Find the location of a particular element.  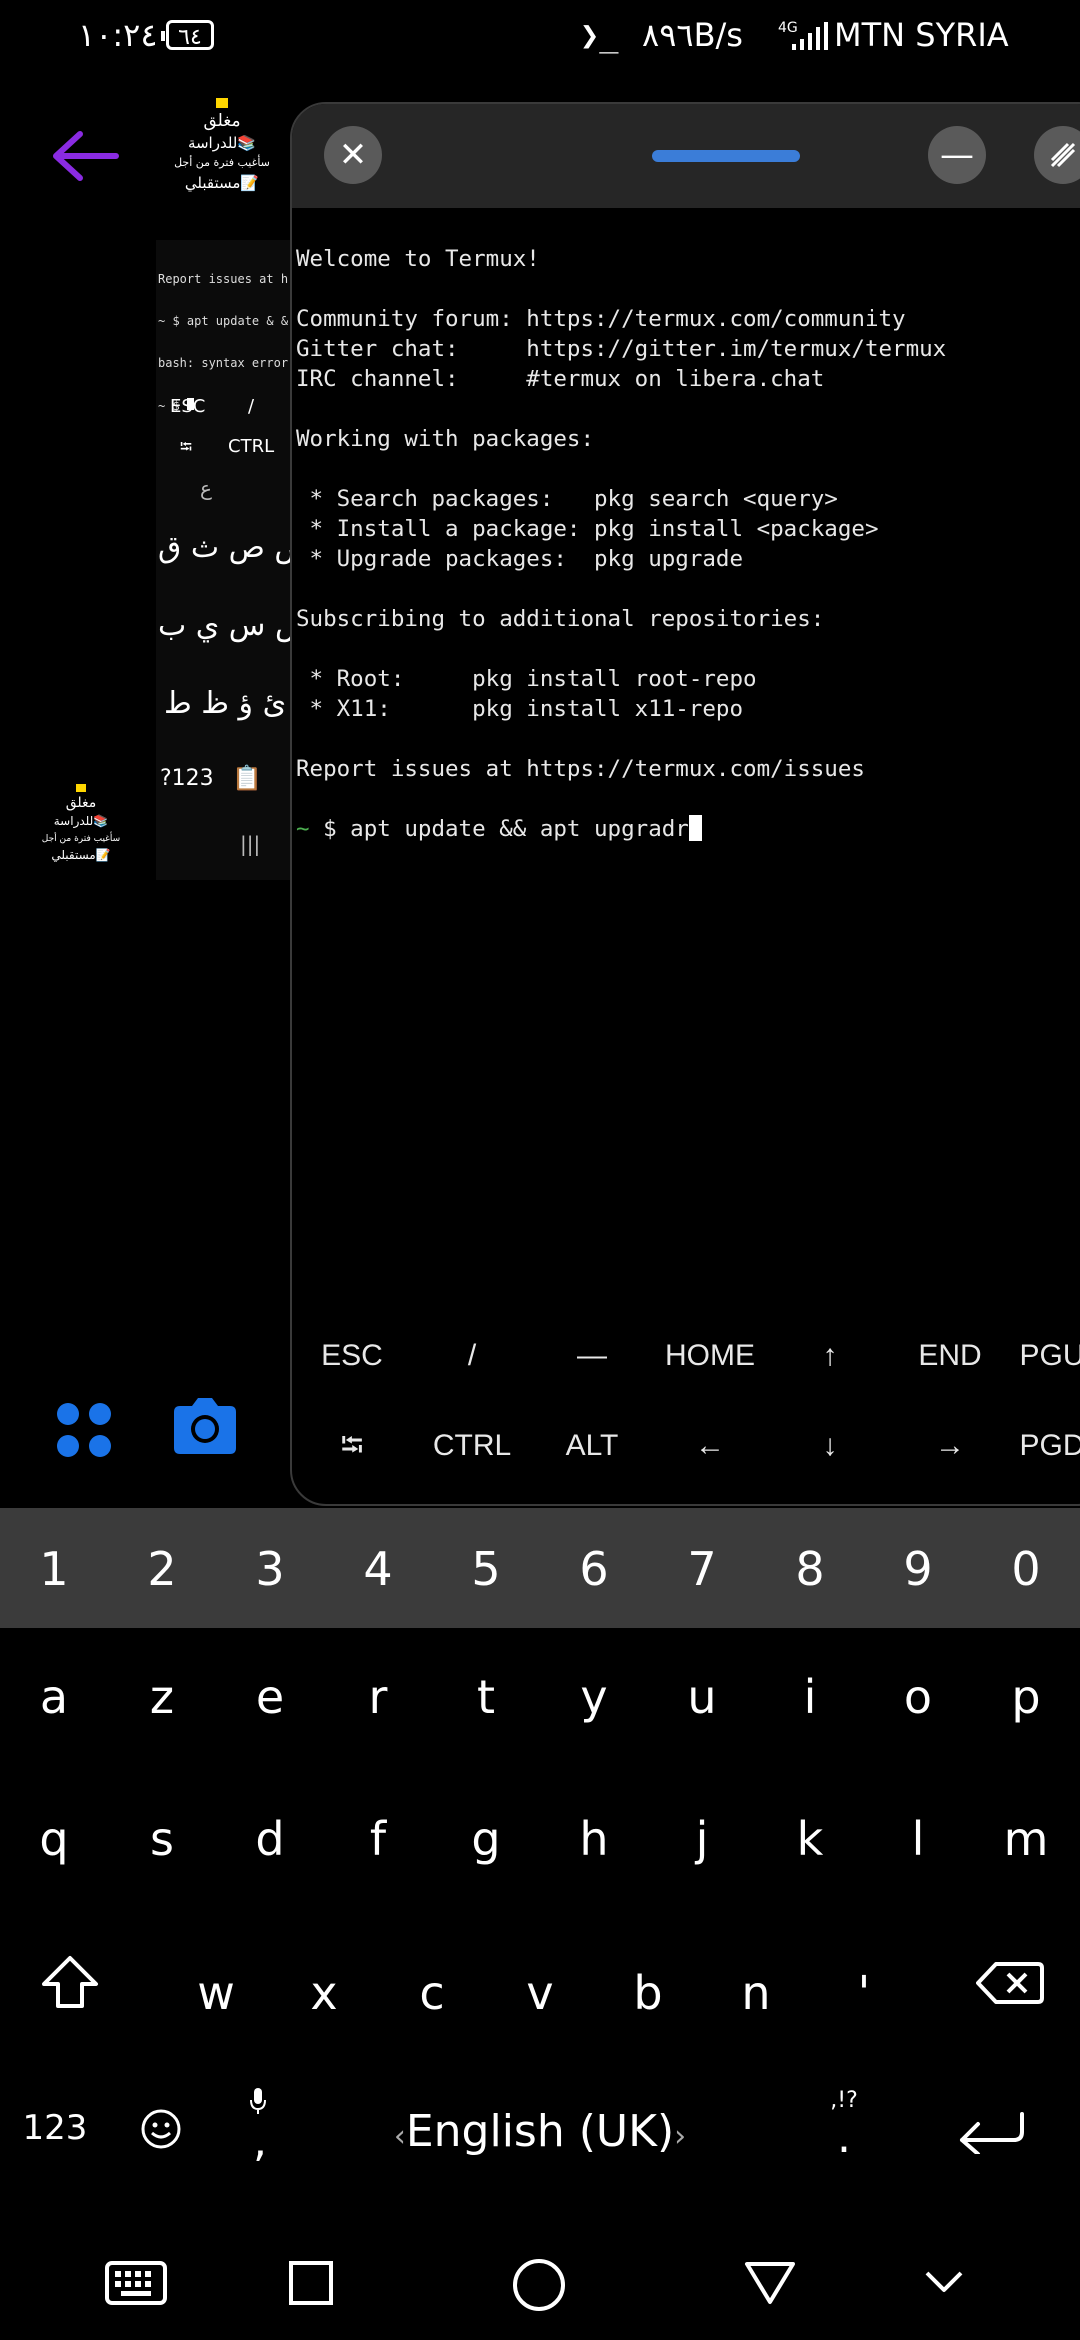

preview-symbols-key: ?123 is located at coordinates (187, 778).